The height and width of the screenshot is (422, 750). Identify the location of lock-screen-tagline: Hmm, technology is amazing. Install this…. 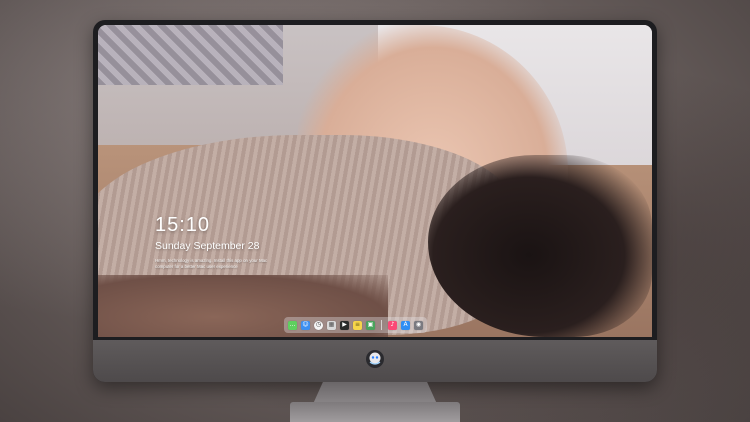
(211, 263).